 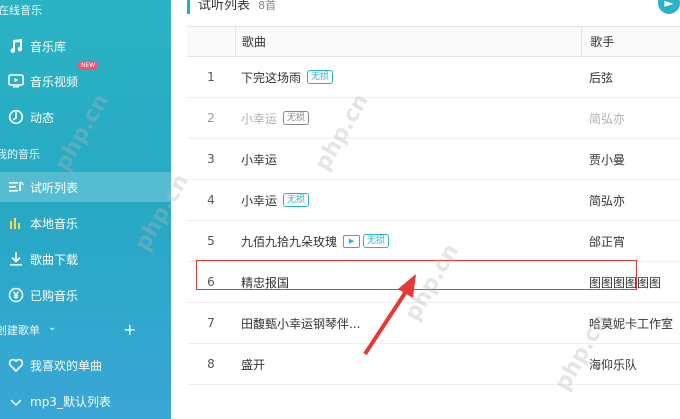 What do you see at coordinates (669, 7) in the screenshot?
I see `play-all-button: ►` at bounding box center [669, 7].